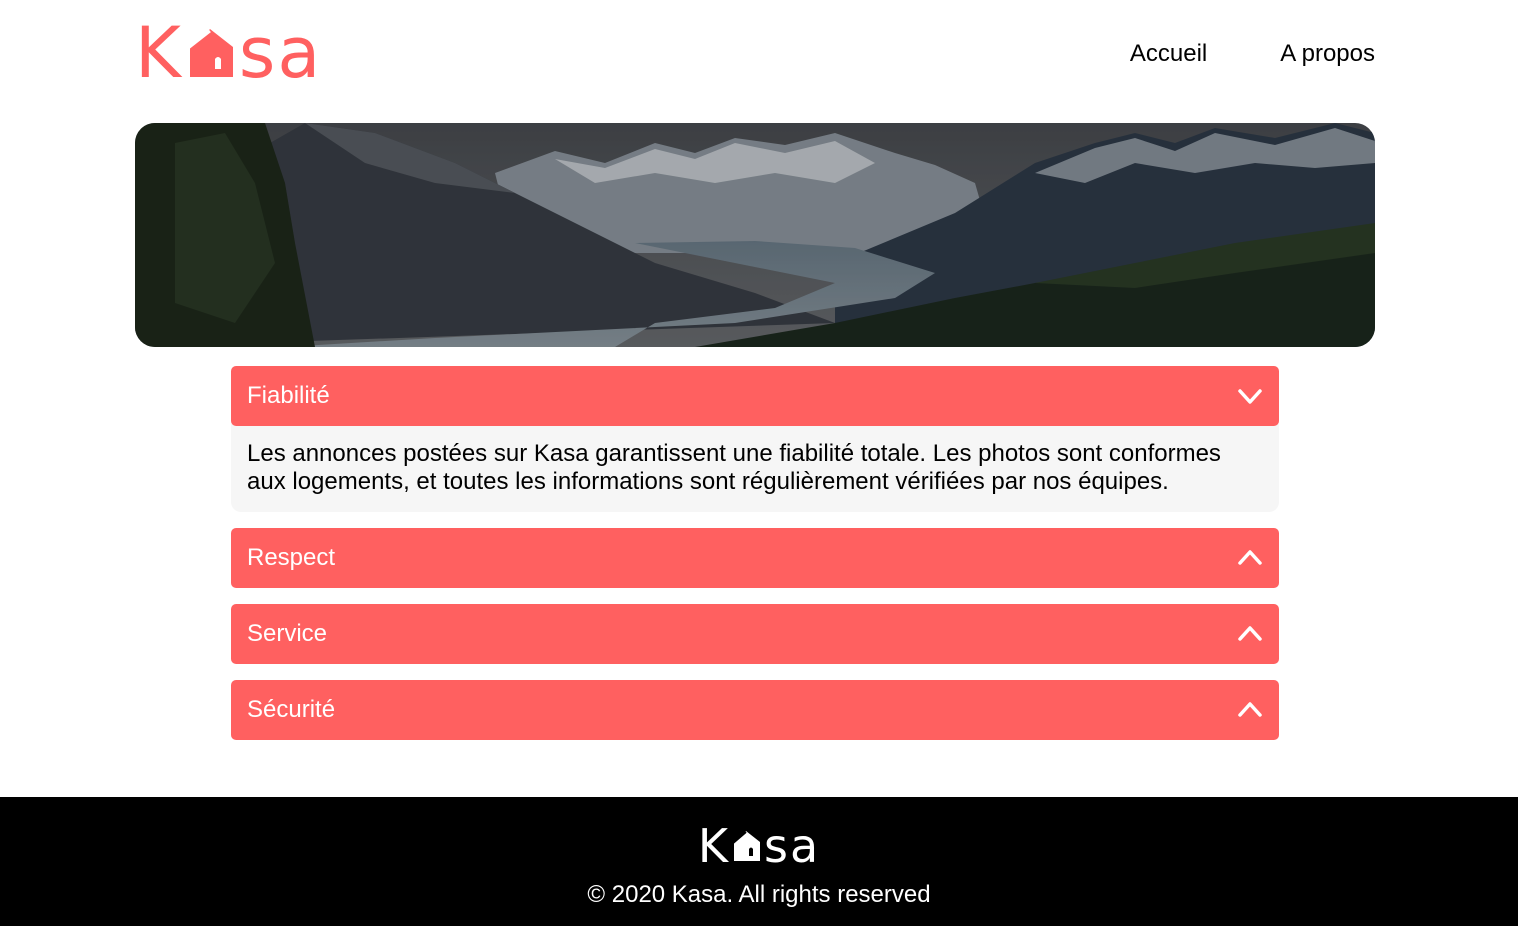 Image resolution: width=1518 pixels, height=926 pixels. What do you see at coordinates (280, 53) in the screenshot?
I see `logo-letters-sa: sa` at bounding box center [280, 53].